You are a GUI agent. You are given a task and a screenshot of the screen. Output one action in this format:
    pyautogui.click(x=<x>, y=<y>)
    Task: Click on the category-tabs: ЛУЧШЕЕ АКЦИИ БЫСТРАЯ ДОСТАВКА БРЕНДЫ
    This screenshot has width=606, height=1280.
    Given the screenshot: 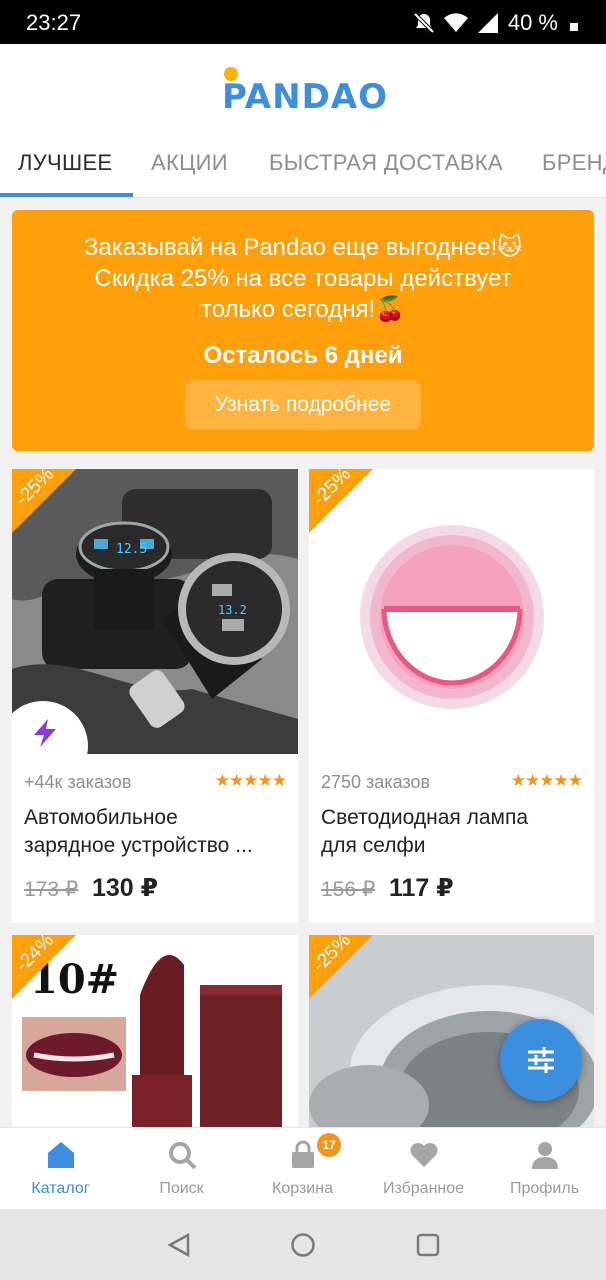 What is the action you would take?
    pyautogui.click(x=303, y=166)
    